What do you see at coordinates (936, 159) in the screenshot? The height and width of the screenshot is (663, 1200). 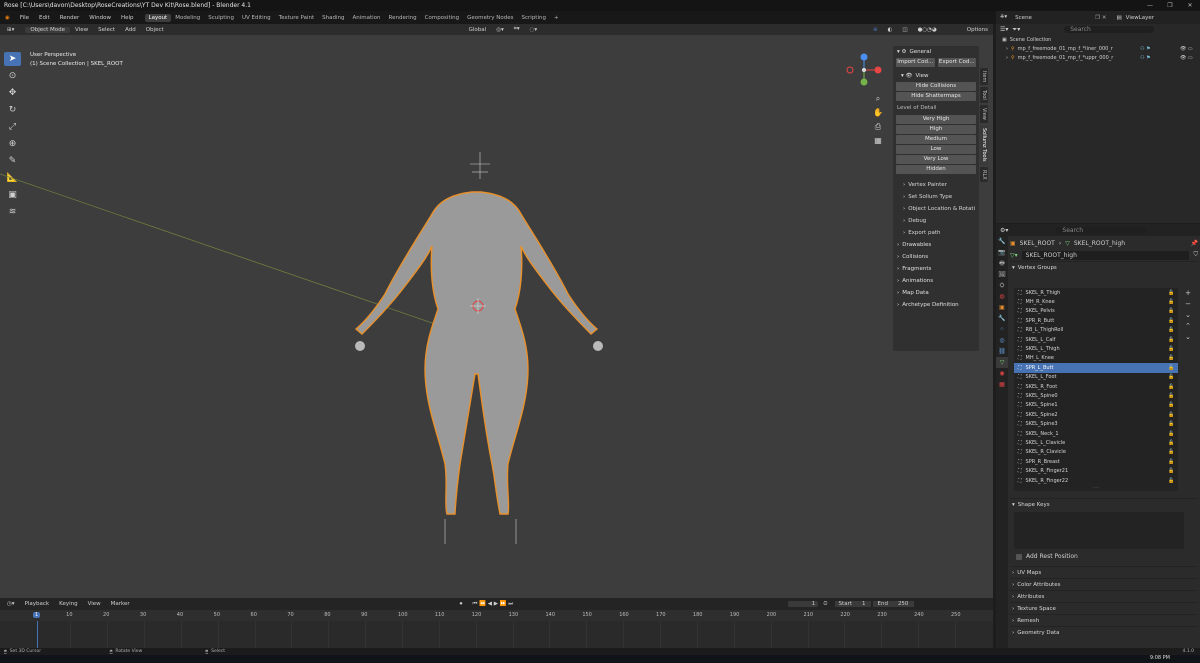 I see `lod-very-low-button: Very Low` at bounding box center [936, 159].